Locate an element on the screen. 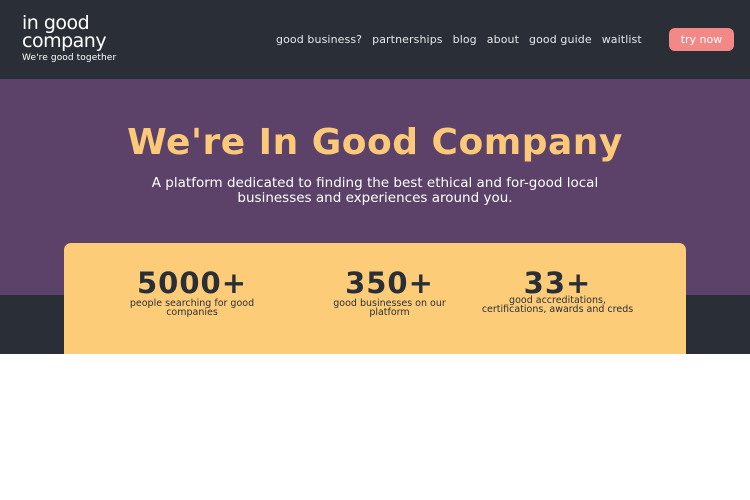  nav-partnerships: partnerships is located at coordinates (407, 39).